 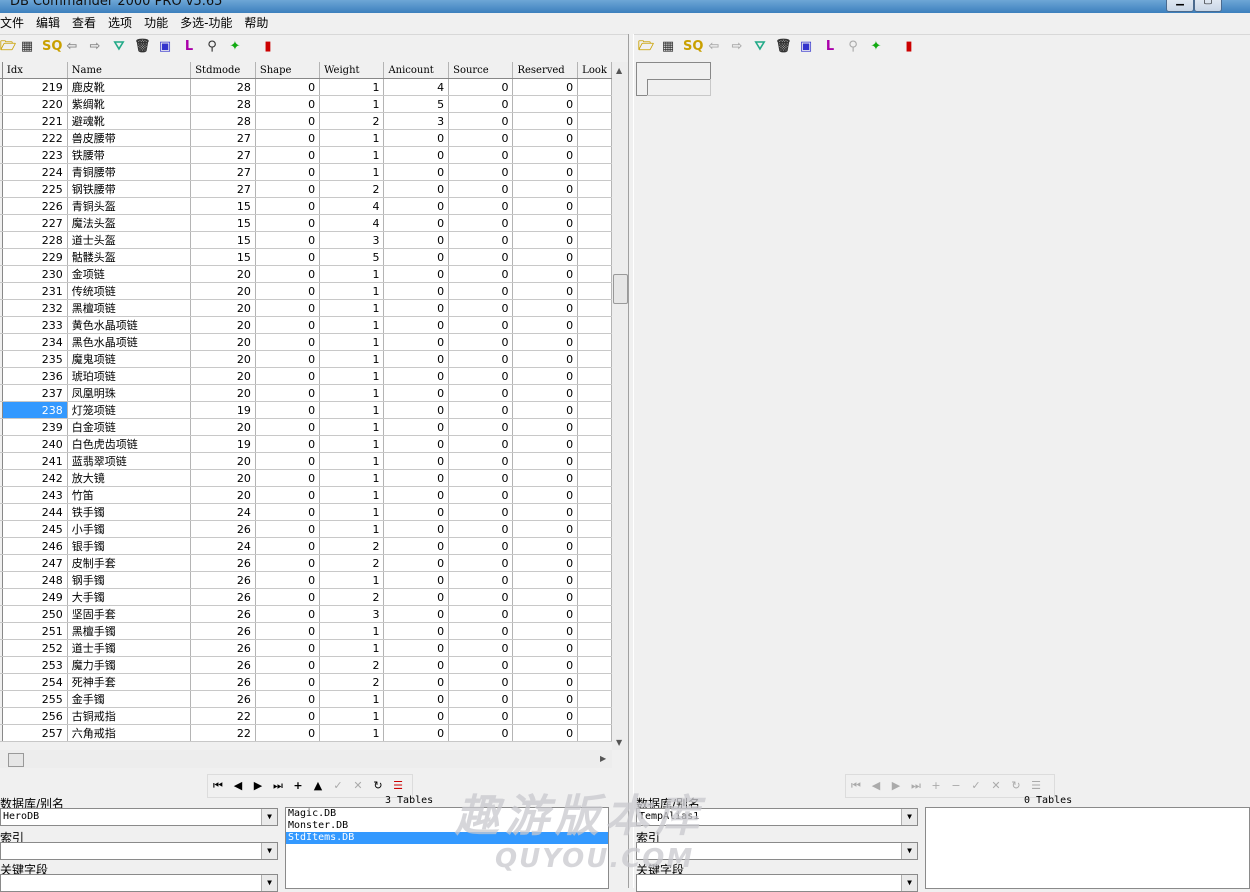 I want to click on cell-name: 青铜腰带, so click(x=129, y=172).